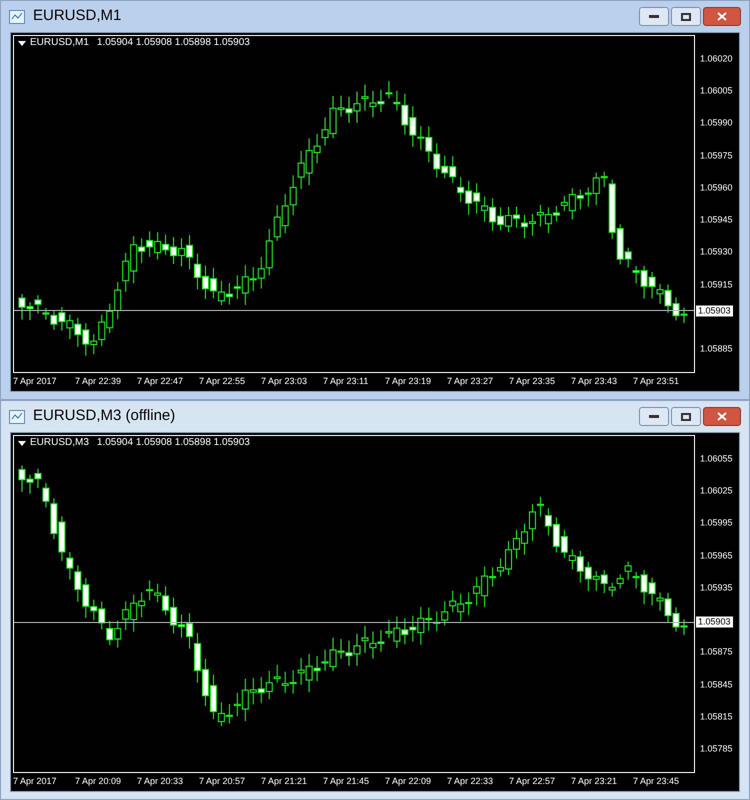  Describe the element at coordinates (716, 587) in the screenshot. I see `price-label: 1.05935` at that location.